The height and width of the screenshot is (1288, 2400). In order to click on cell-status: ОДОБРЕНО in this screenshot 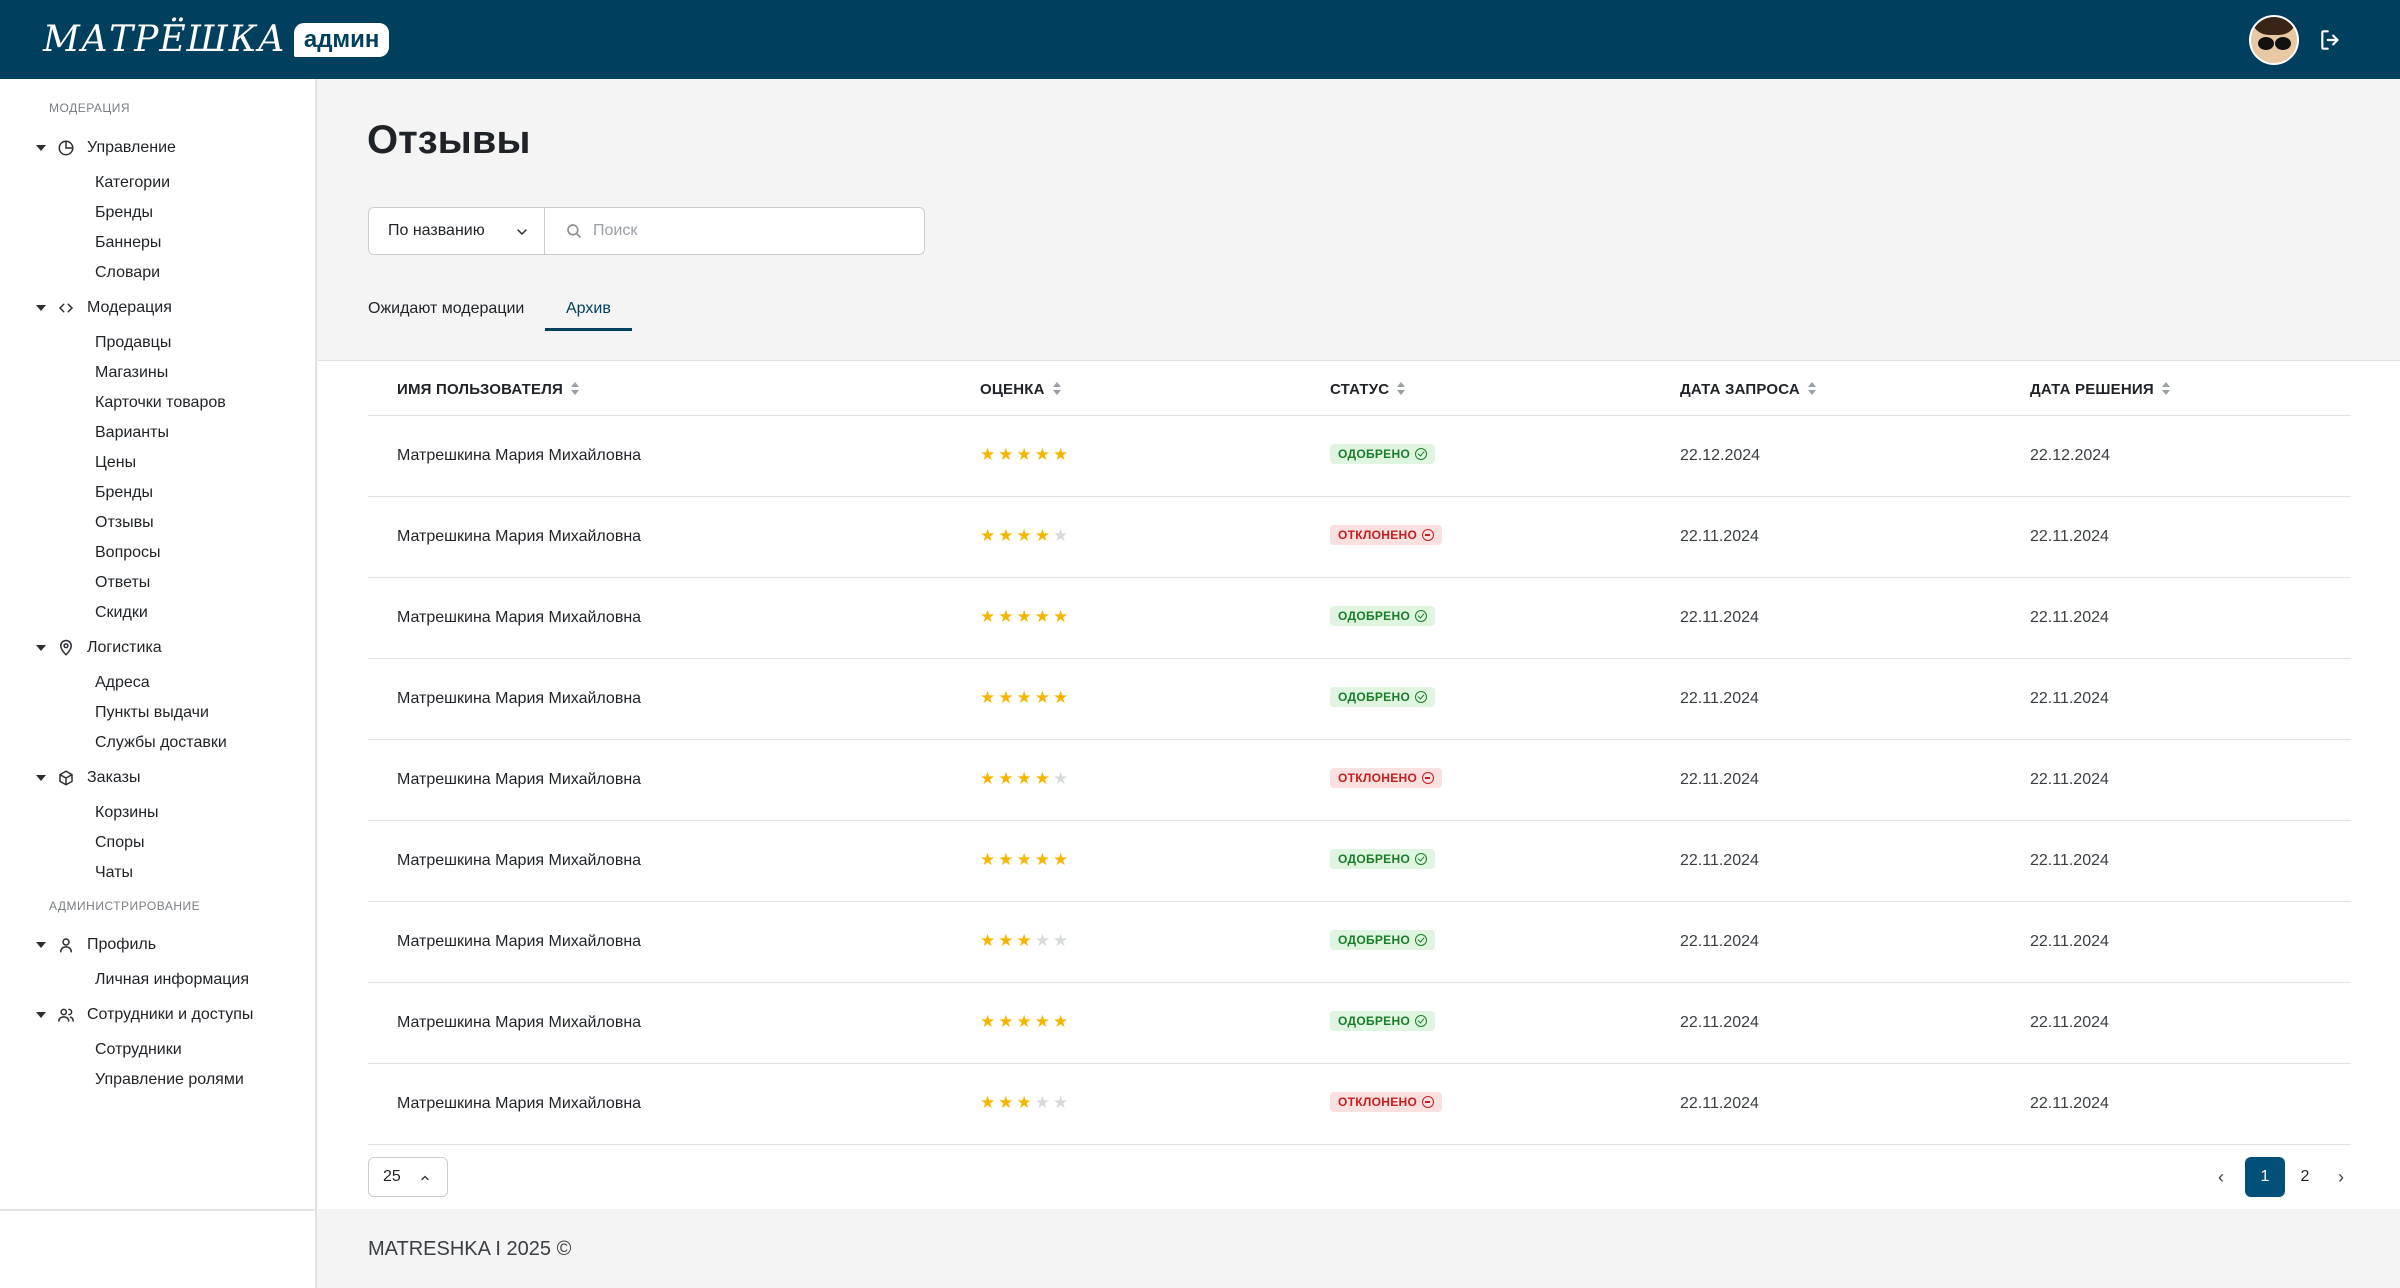, I will do `click(1383, 454)`.